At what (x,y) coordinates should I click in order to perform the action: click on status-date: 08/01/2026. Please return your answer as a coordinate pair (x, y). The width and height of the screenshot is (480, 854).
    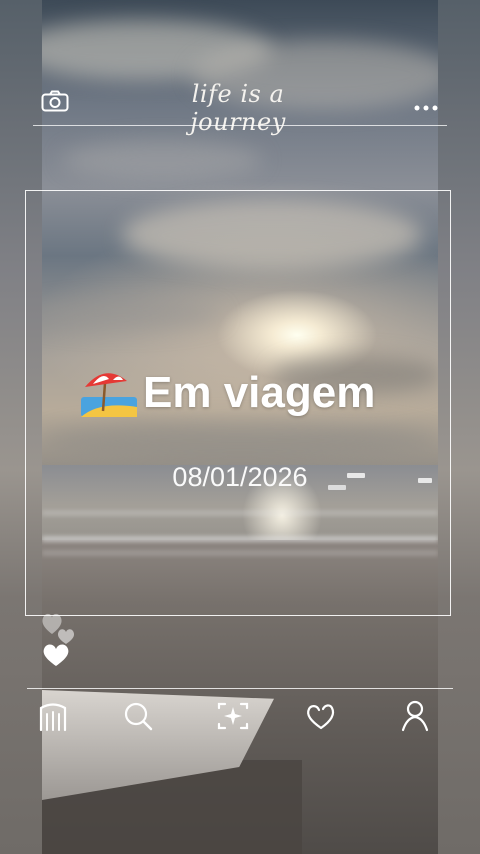
    Looking at the image, I should click on (240, 477).